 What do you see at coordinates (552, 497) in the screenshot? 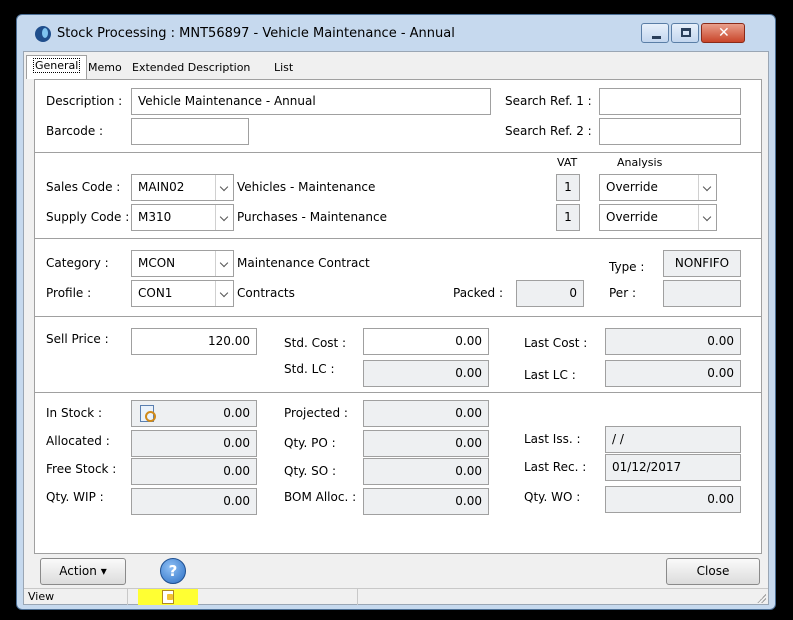
I see `qty-wo-label: Qty. WO :` at bounding box center [552, 497].